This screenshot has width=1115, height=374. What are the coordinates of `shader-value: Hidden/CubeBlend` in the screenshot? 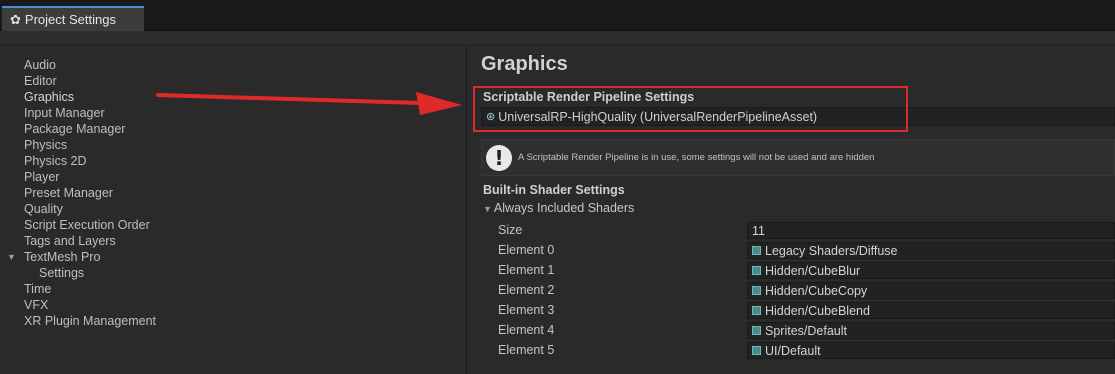 It's located at (817, 310).